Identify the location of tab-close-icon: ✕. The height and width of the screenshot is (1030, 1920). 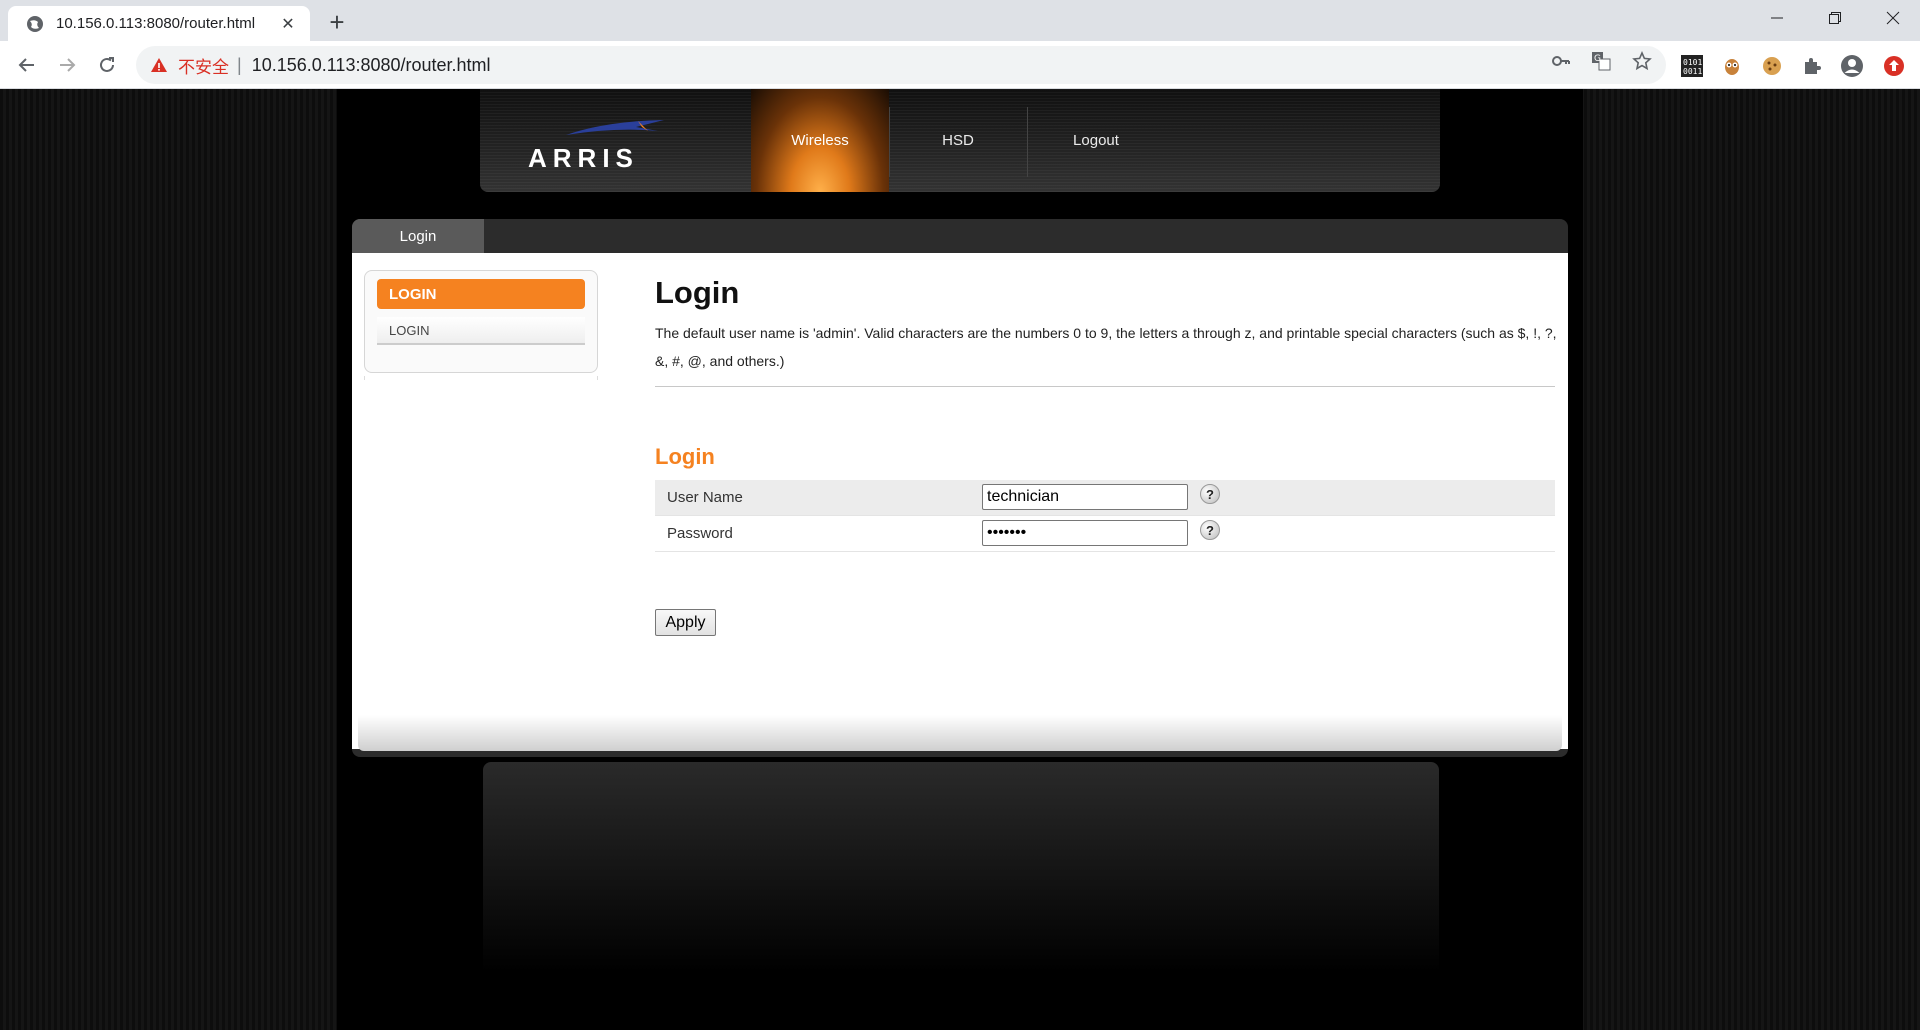
(288, 24).